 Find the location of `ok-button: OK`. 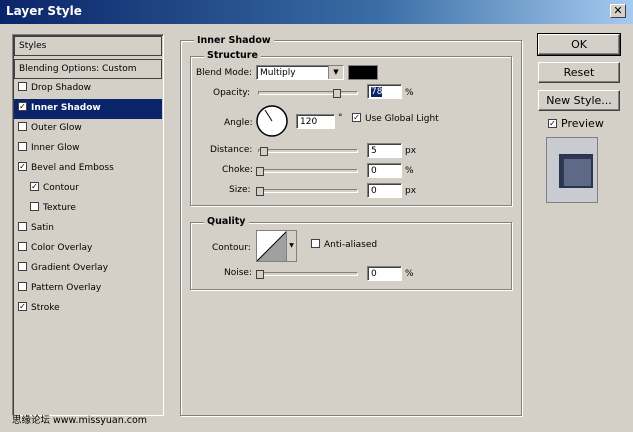

ok-button: OK is located at coordinates (579, 44).